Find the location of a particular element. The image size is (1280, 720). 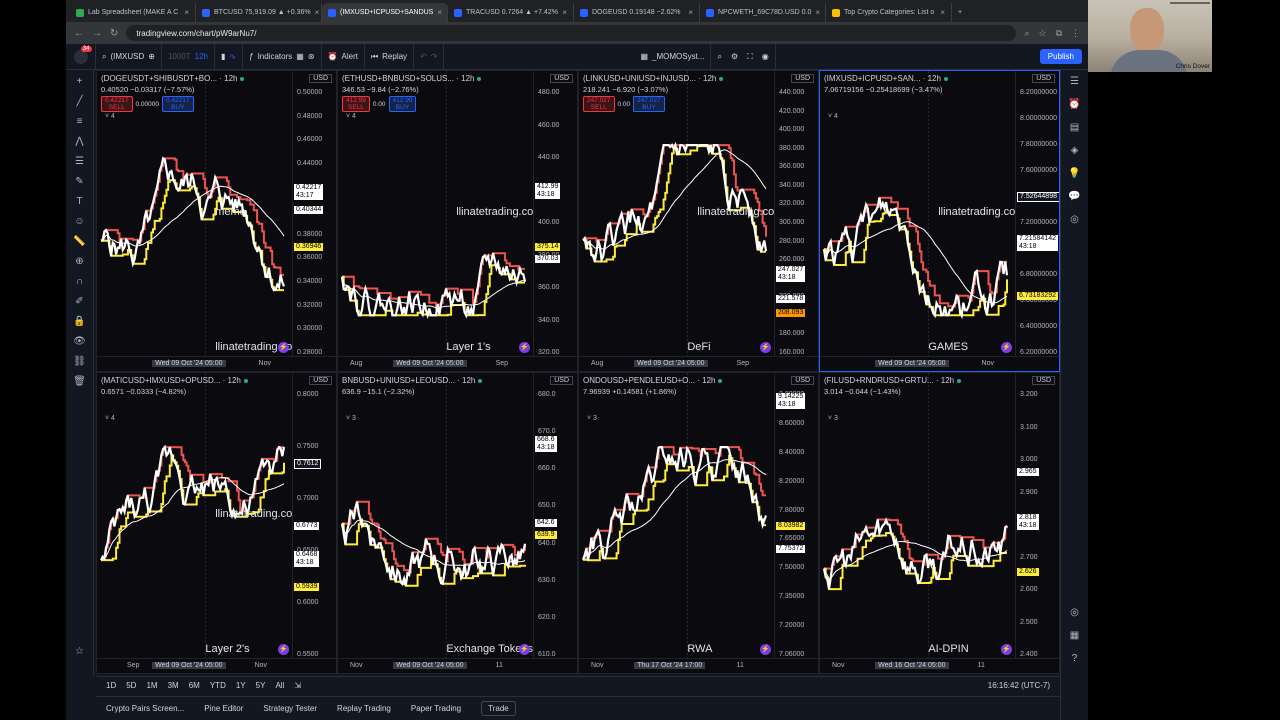

ruler-icon: 📏 is located at coordinates (79, 241).